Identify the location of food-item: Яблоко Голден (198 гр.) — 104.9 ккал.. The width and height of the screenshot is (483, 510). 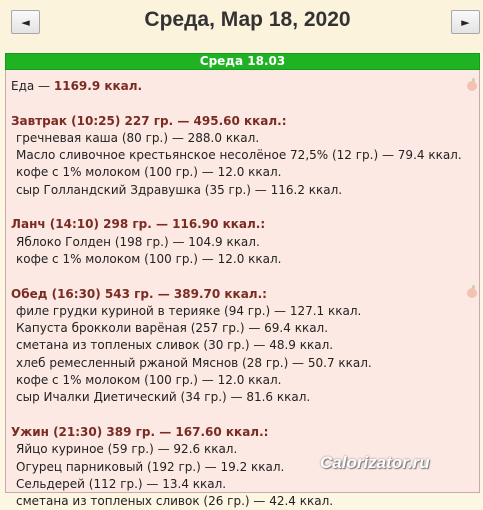
(138, 241).